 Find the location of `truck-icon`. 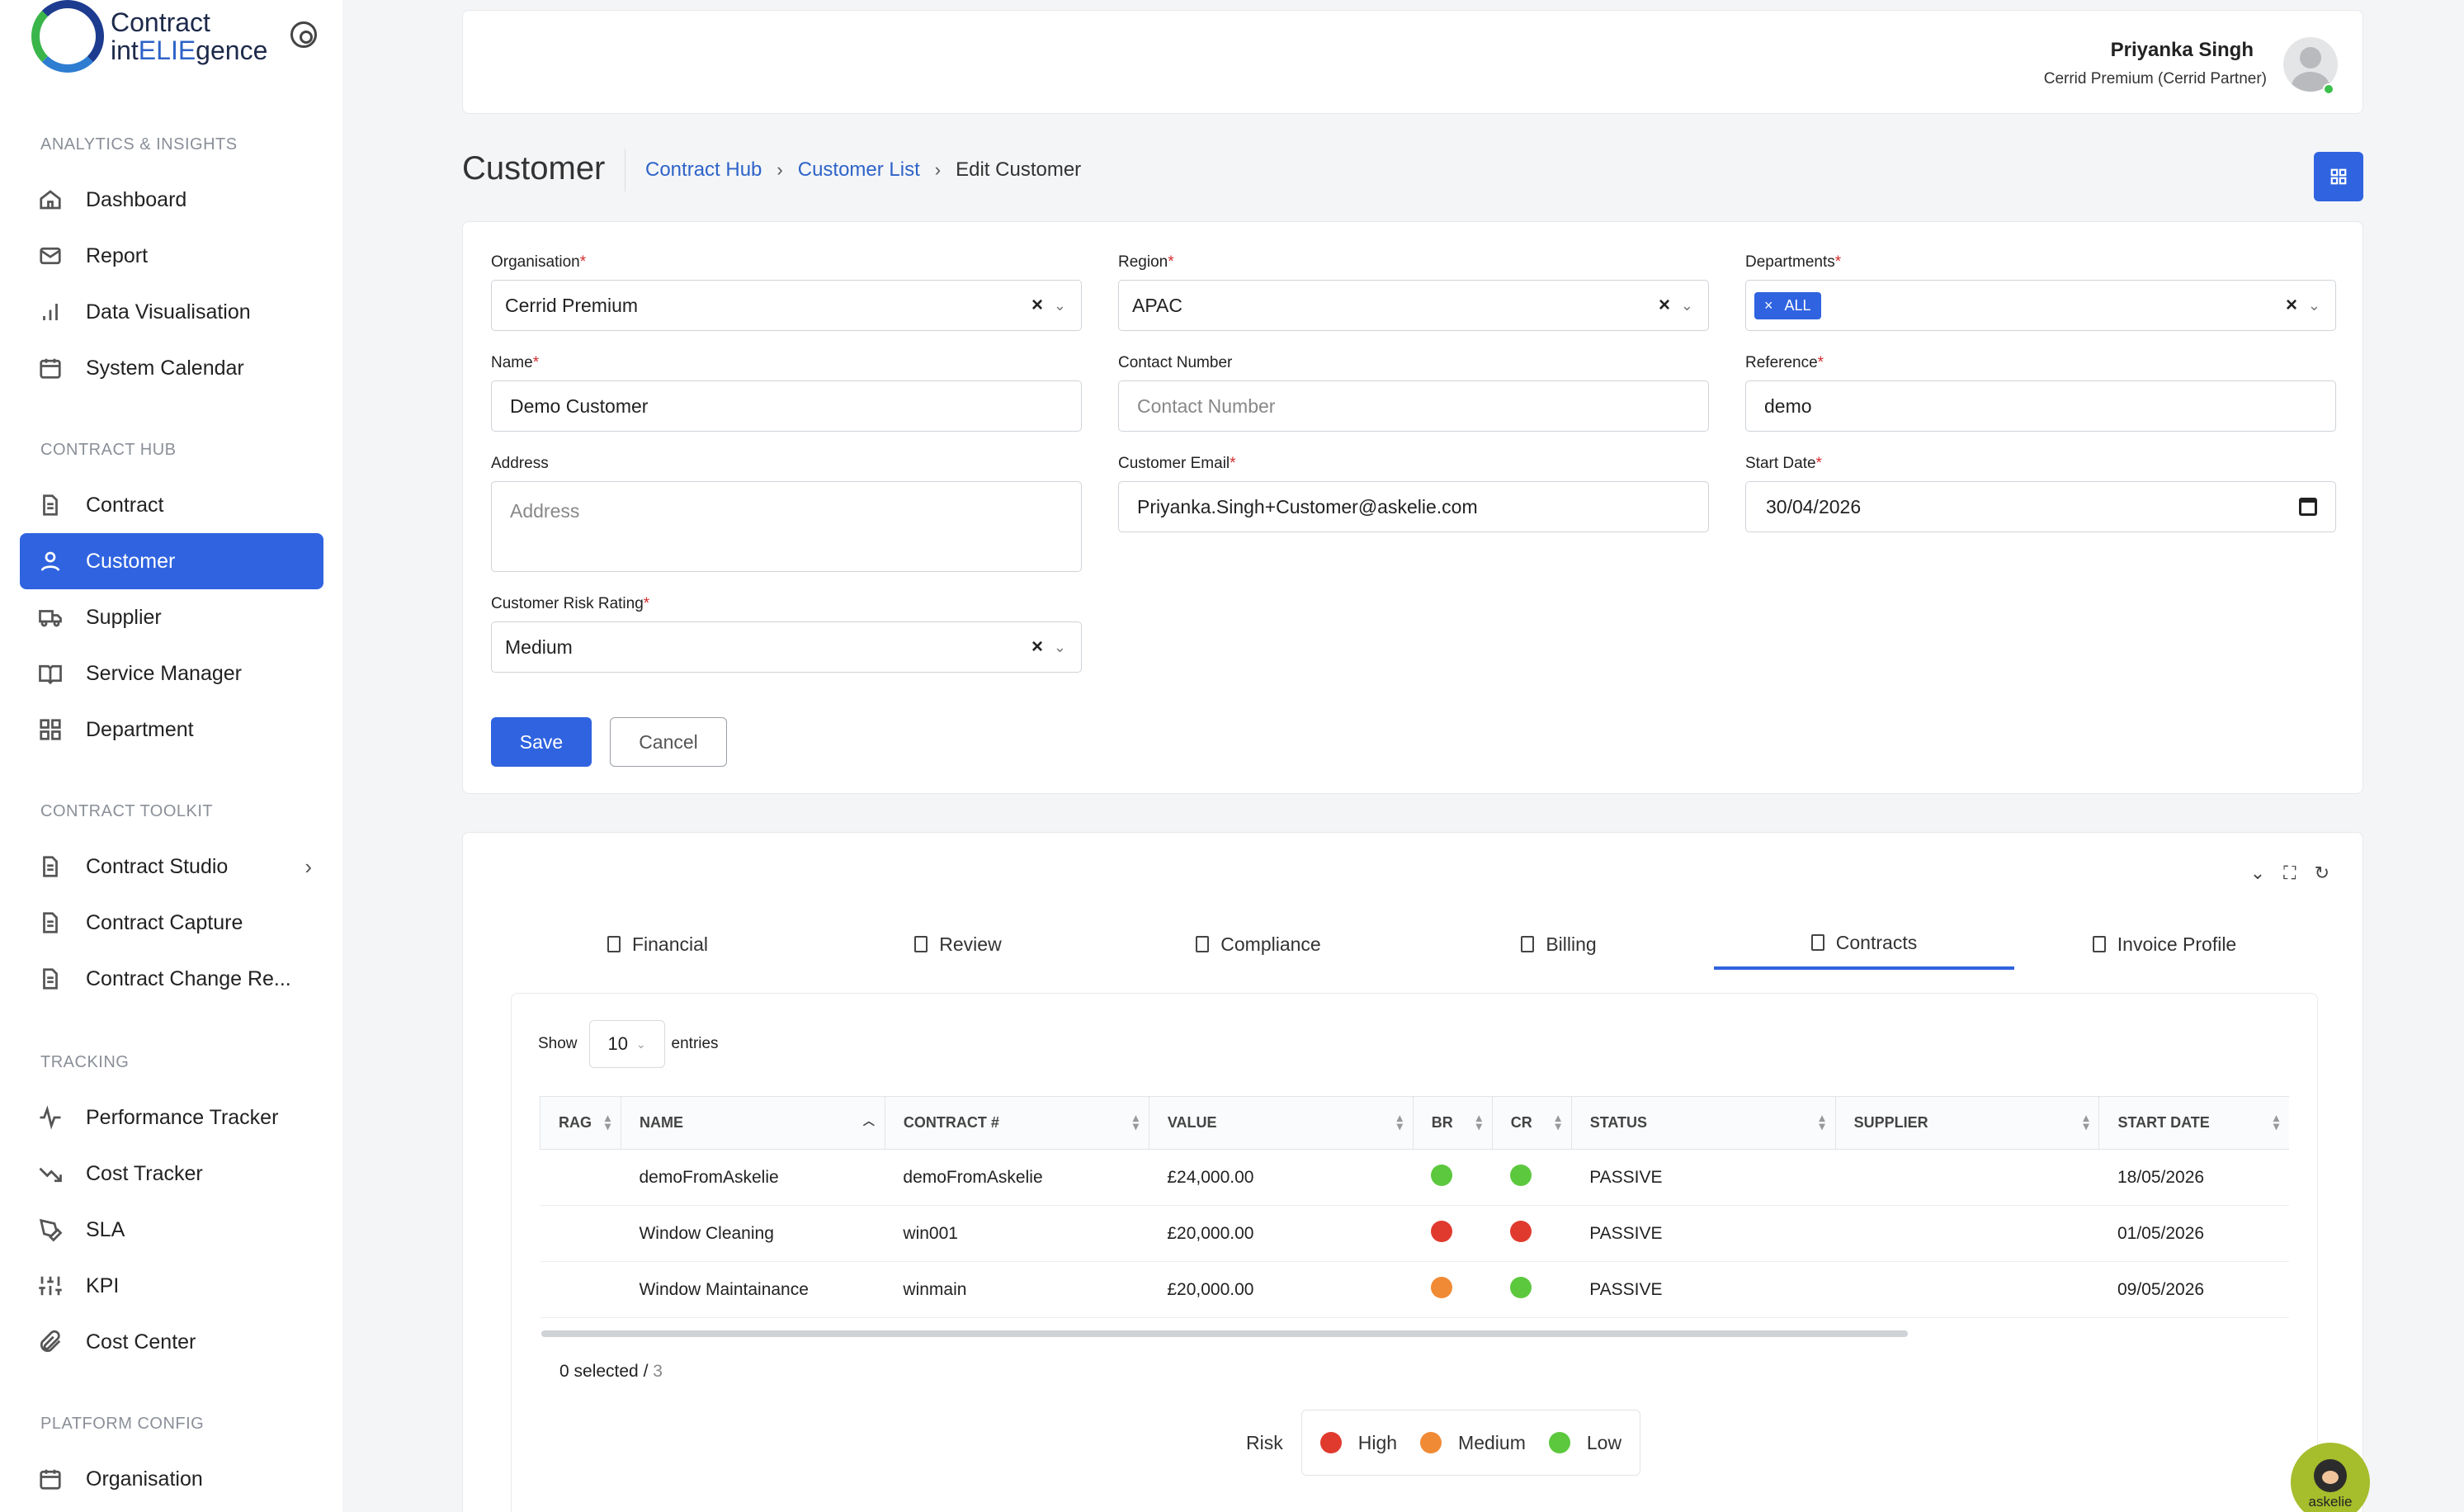

truck-icon is located at coordinates (50, 617).